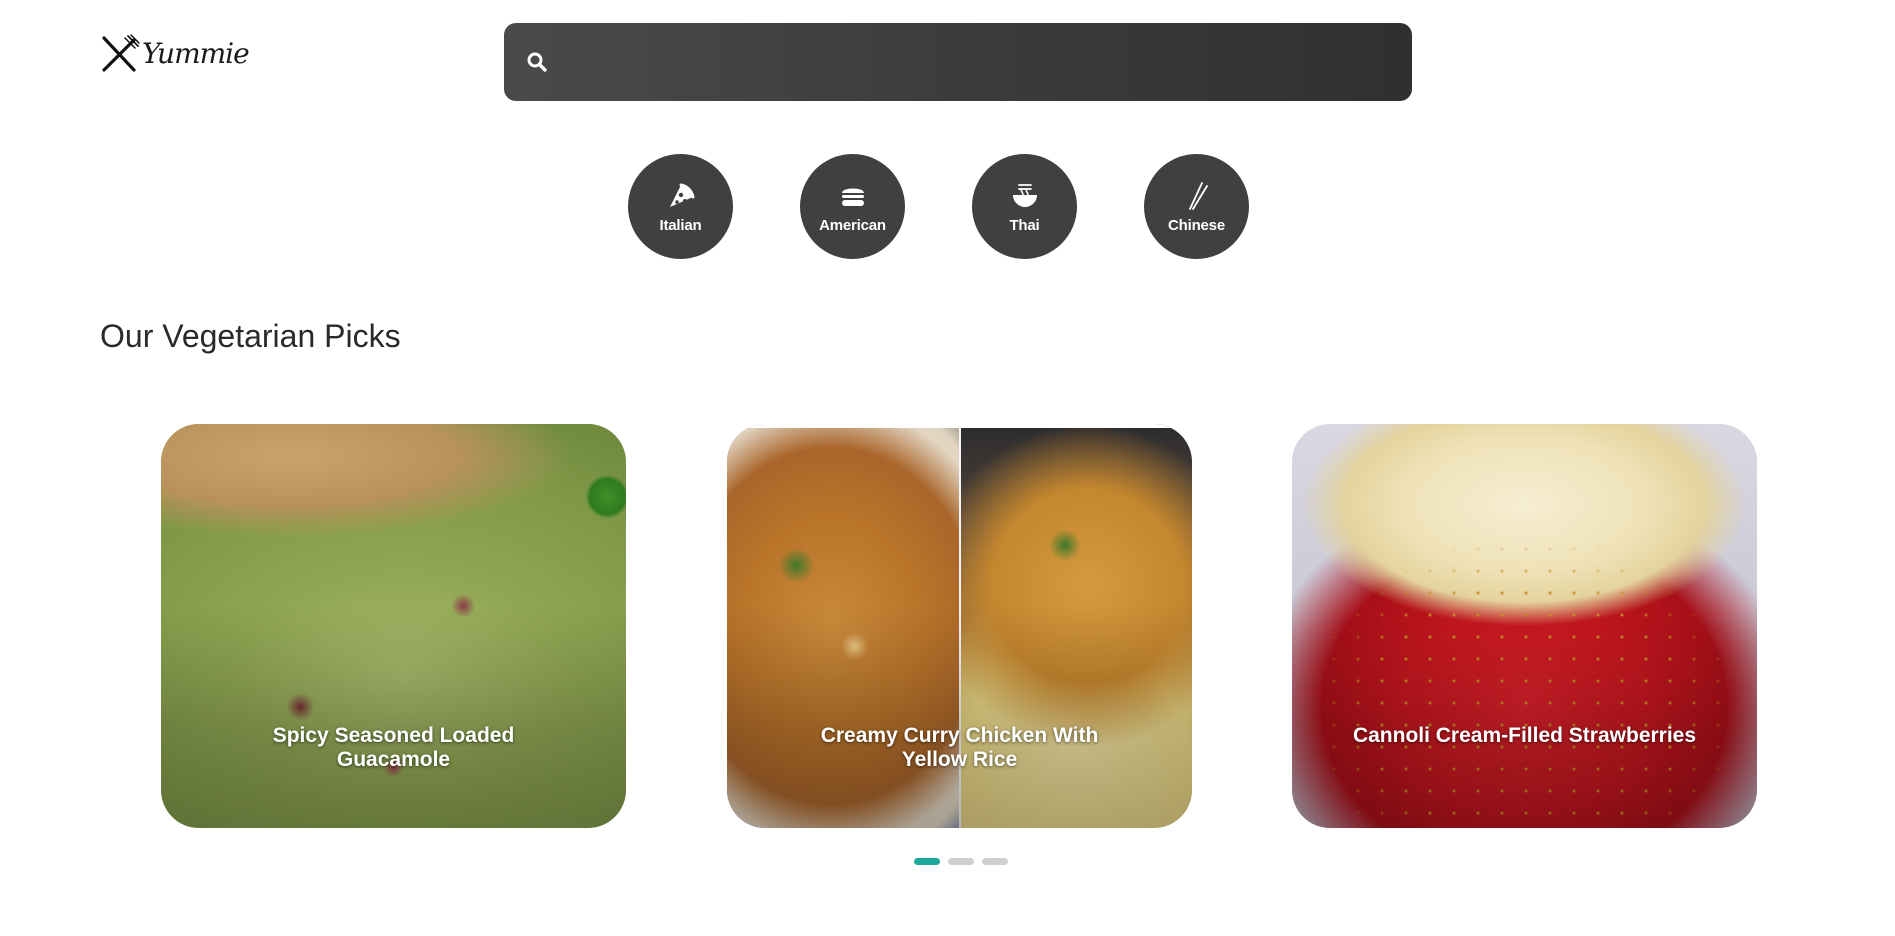 The height and width of the screenshot is (936, 1895). What do you see at coordinates (1524, 626) in the screenshot?
I see `recipe-card: Cannoli Cream-Filled Strawberries` at bounding box center [1524, 626].